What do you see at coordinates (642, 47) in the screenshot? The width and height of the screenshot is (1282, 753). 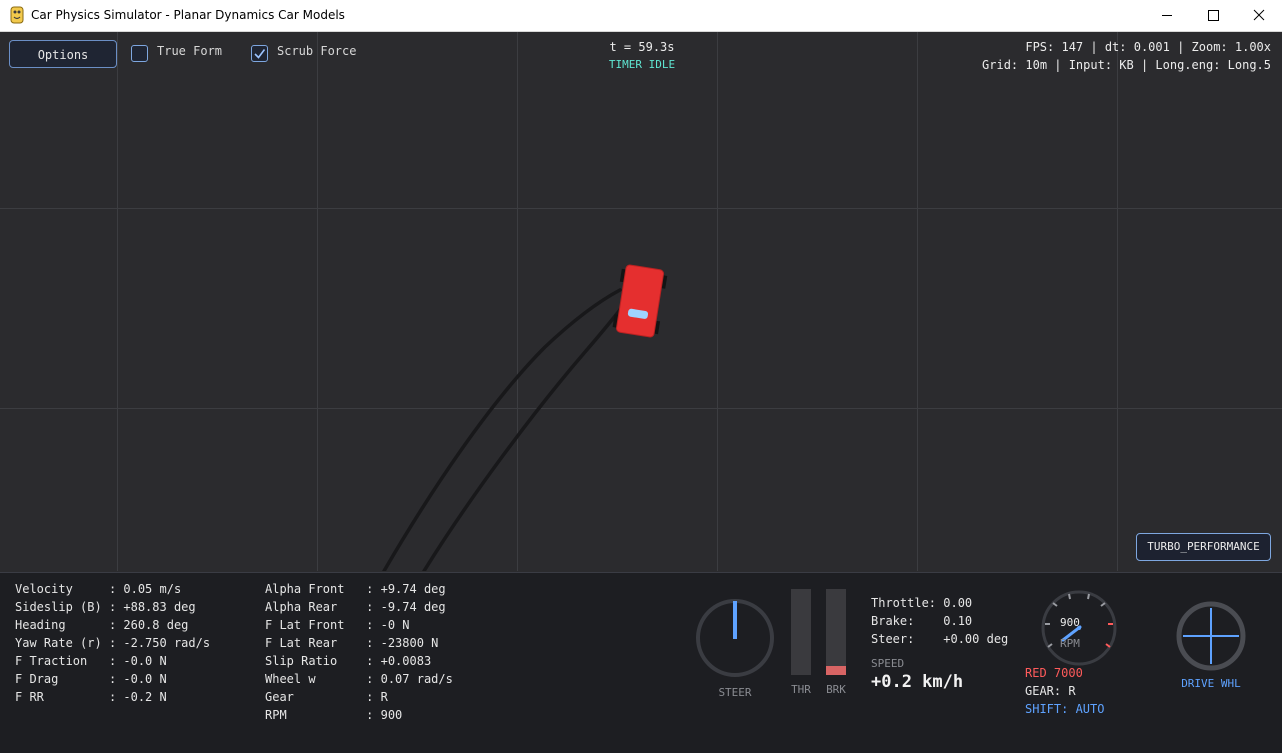 I see `sim-time: t = 59.3s` at bounding box center [642, 47].